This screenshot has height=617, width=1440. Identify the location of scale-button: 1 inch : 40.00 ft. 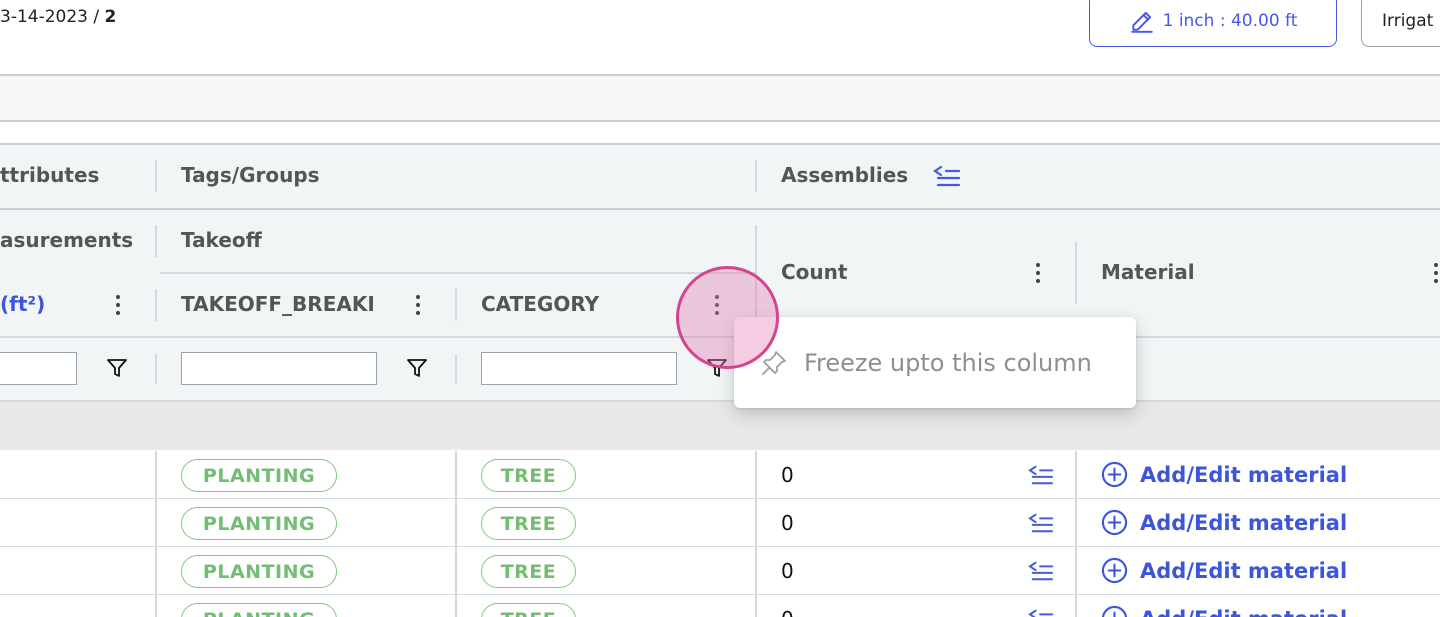
(1213, 23).